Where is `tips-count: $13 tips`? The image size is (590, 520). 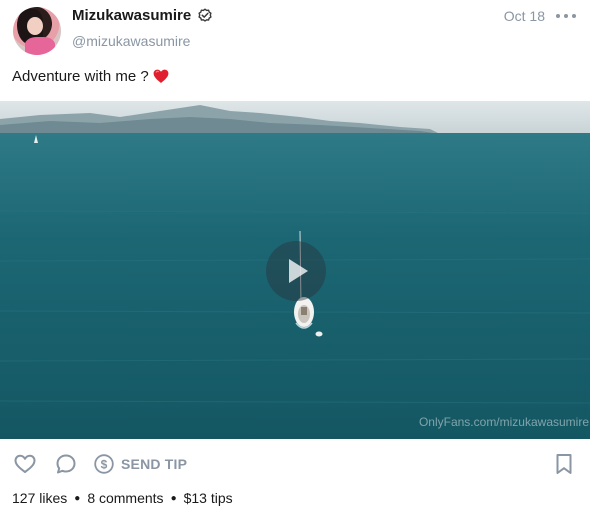
tips-count: $13 tips is located at coordinates (208, 498).